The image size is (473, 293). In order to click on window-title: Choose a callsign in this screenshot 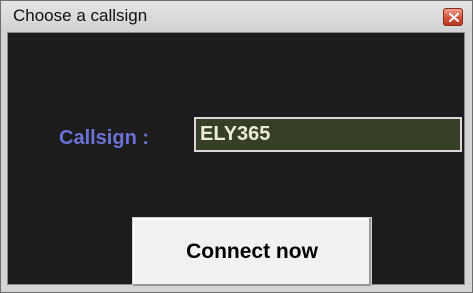, I will do `click(80, 15)`.